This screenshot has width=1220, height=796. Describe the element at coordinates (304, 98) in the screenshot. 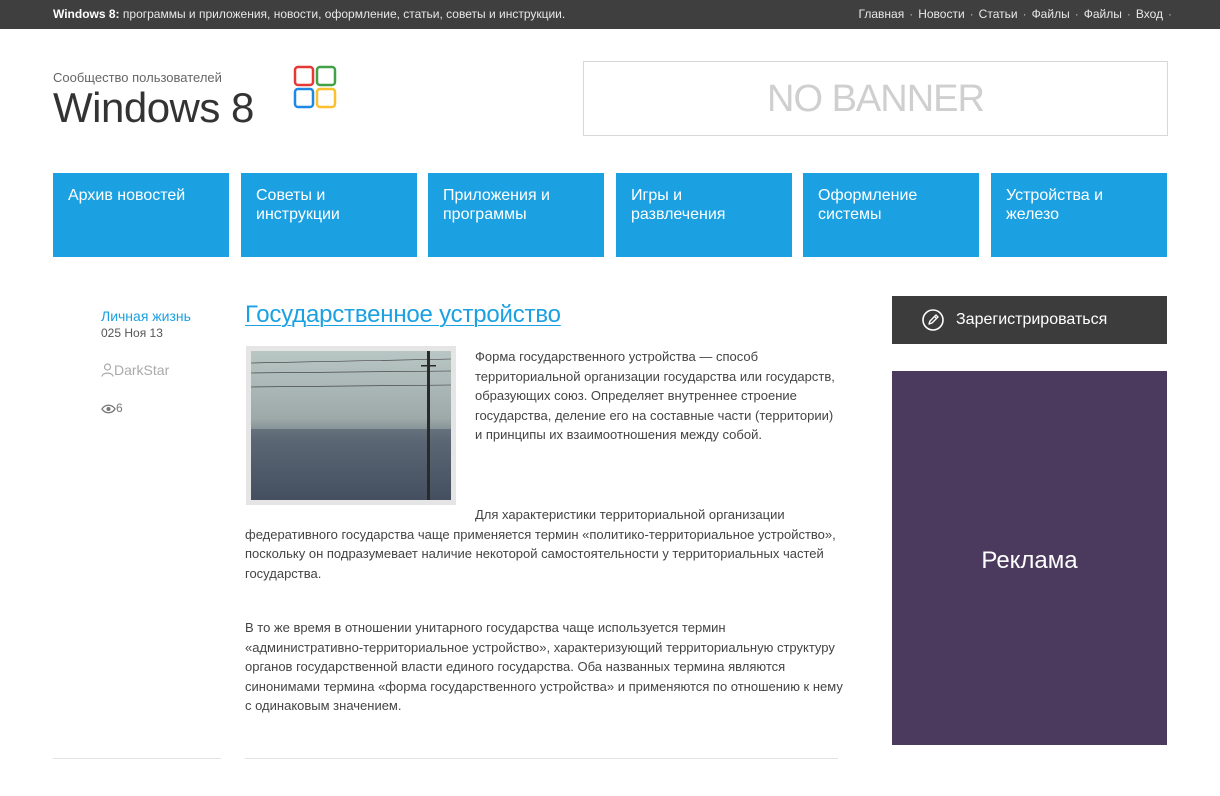

I see `logo-square-blue` at that location.